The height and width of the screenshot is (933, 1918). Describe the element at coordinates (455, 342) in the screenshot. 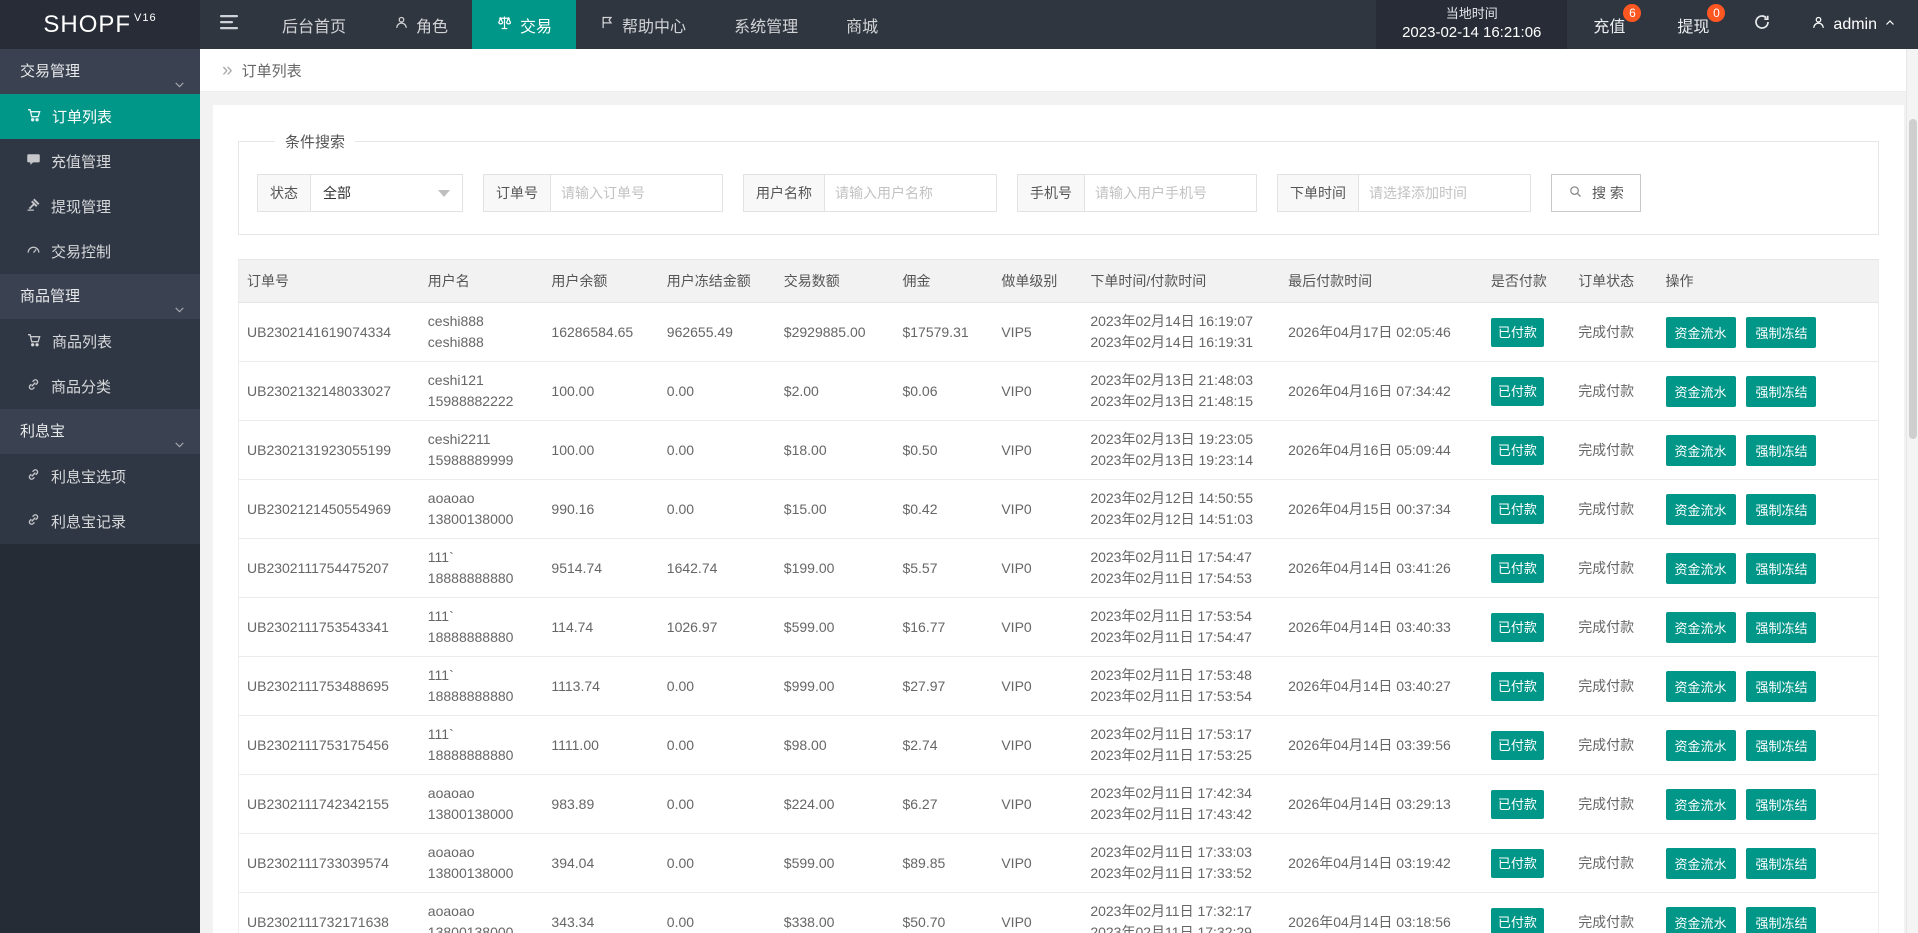

I see `username-line2: ceshi888` at that location.